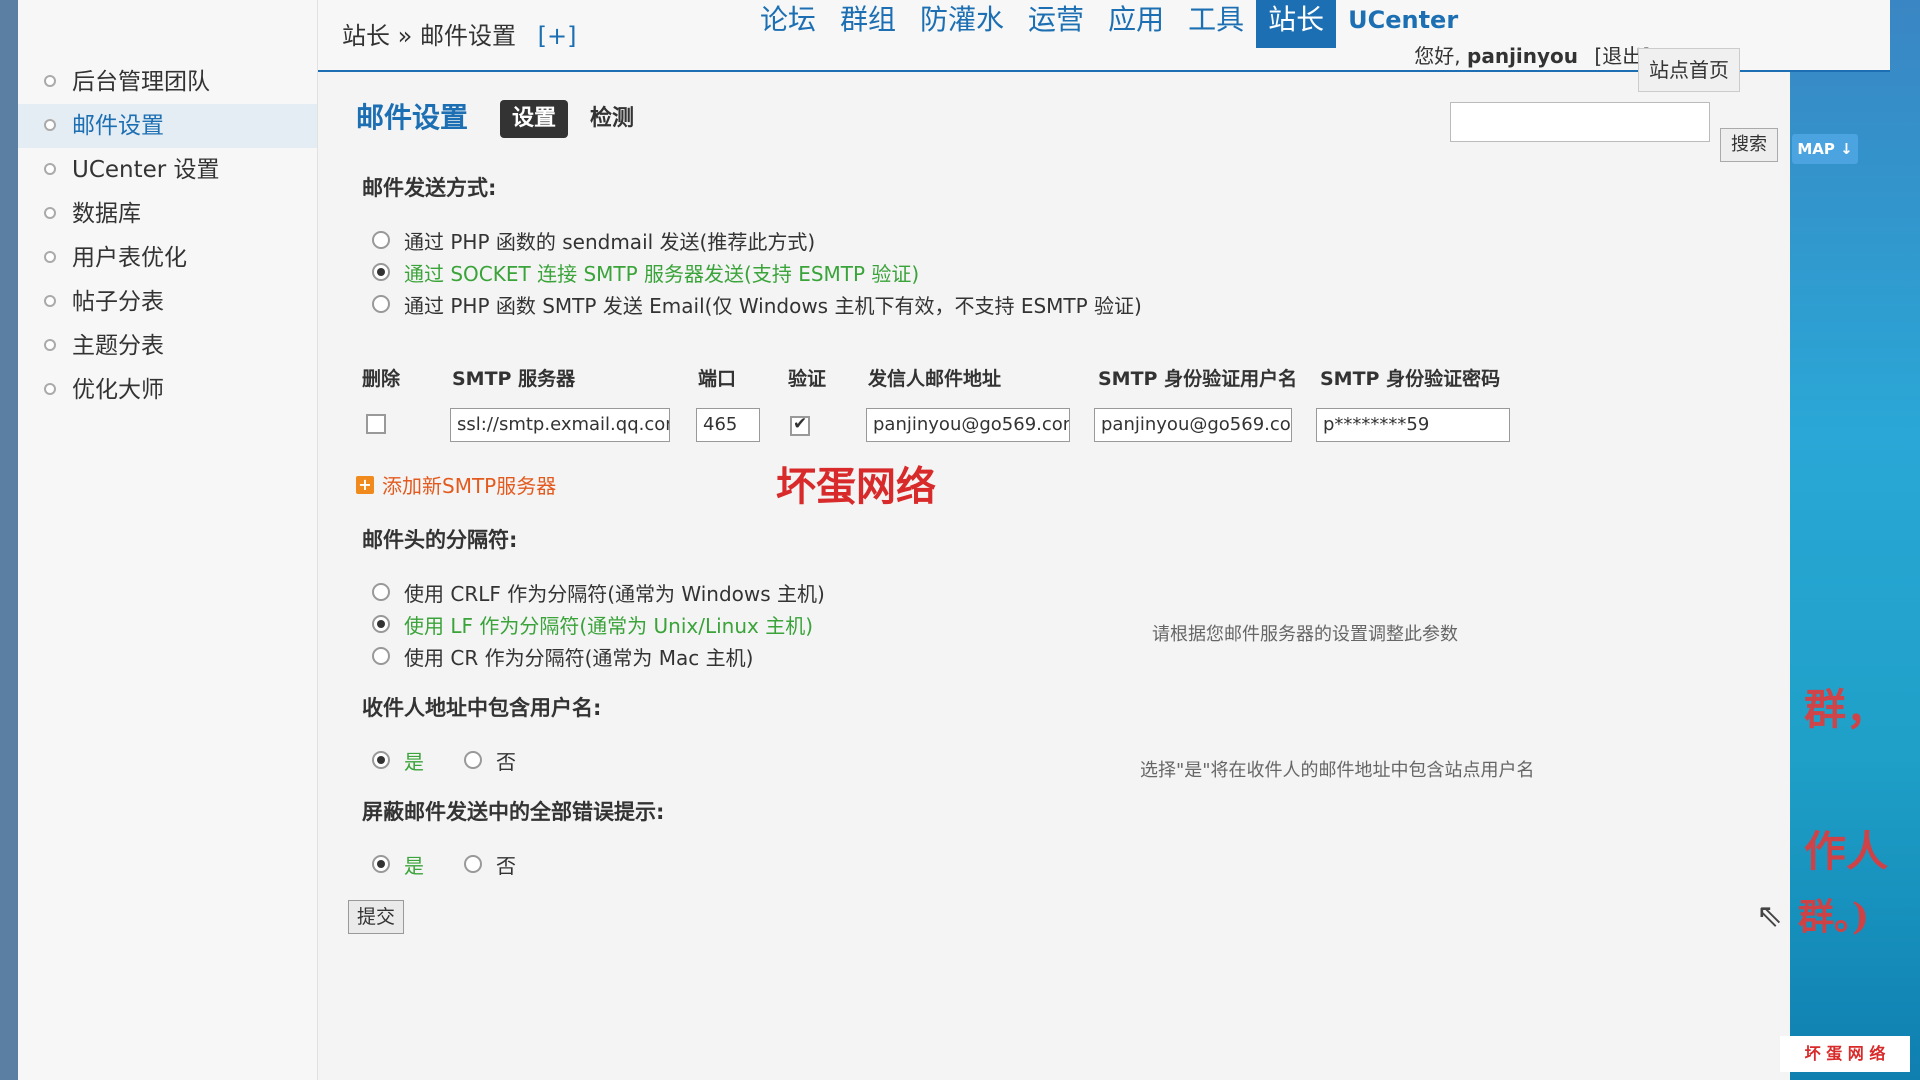  What do you see at coordinates (612, 119) in the screenshot?
I see `tab-check: 检测` at bounding box center [612, 119].